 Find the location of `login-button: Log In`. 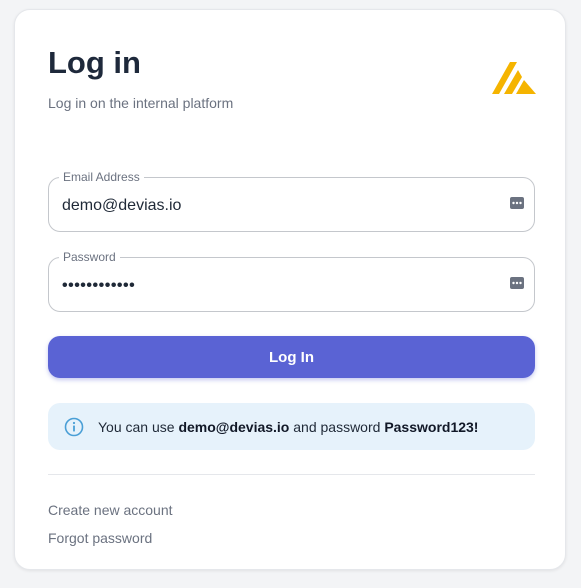

login-button: Log In is located at coordinates (291, 357).